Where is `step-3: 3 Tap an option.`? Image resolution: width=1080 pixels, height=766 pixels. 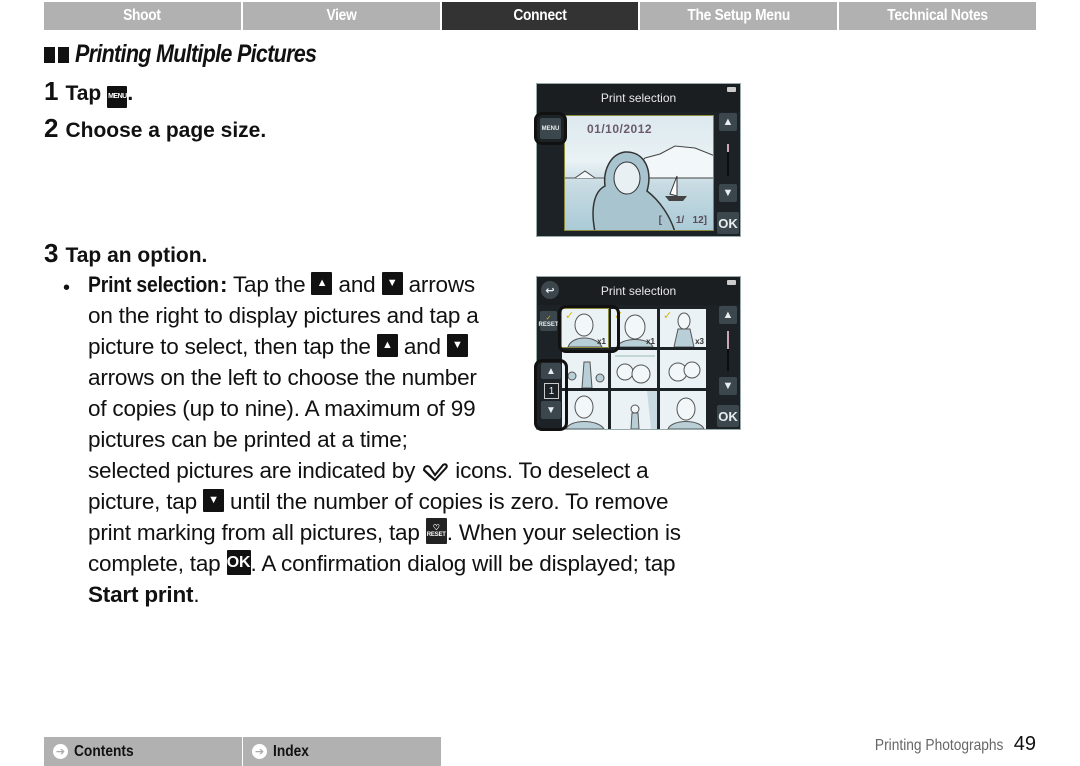
step-3: 3 Tap an option. is located at coordinates (125, 253).